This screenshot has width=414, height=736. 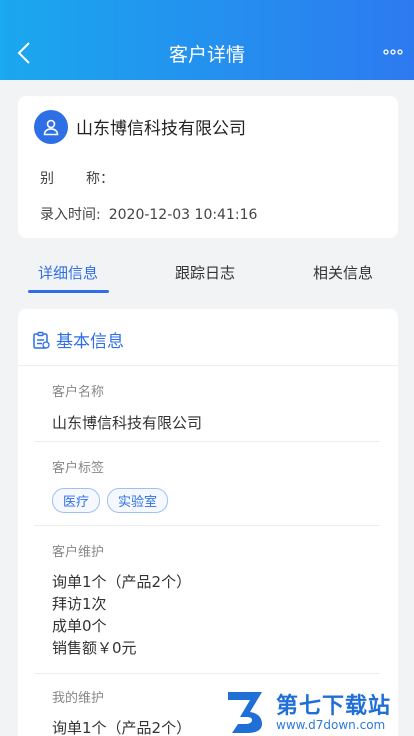 I want to click on tag: 医疗, so click(x=76, y=500).